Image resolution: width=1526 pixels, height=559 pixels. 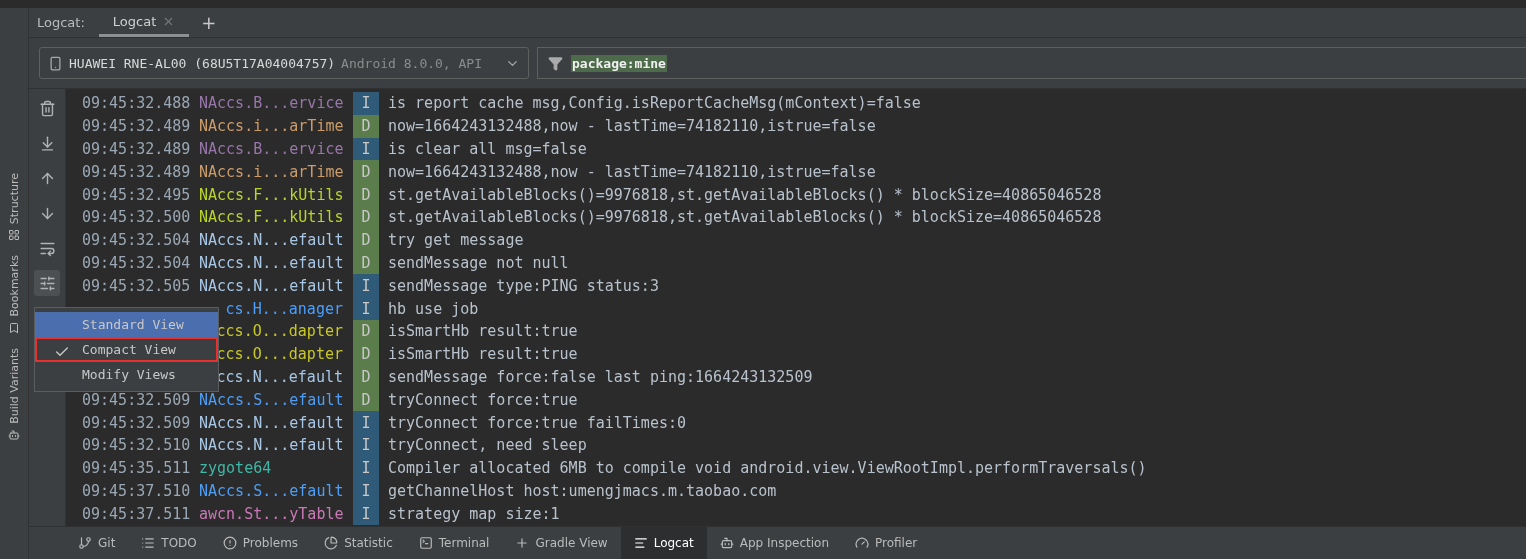 I want to click on log-message: is report cache msg,Config.isReportCacheMsg(mContext)=false, so click(x=654, y=104).